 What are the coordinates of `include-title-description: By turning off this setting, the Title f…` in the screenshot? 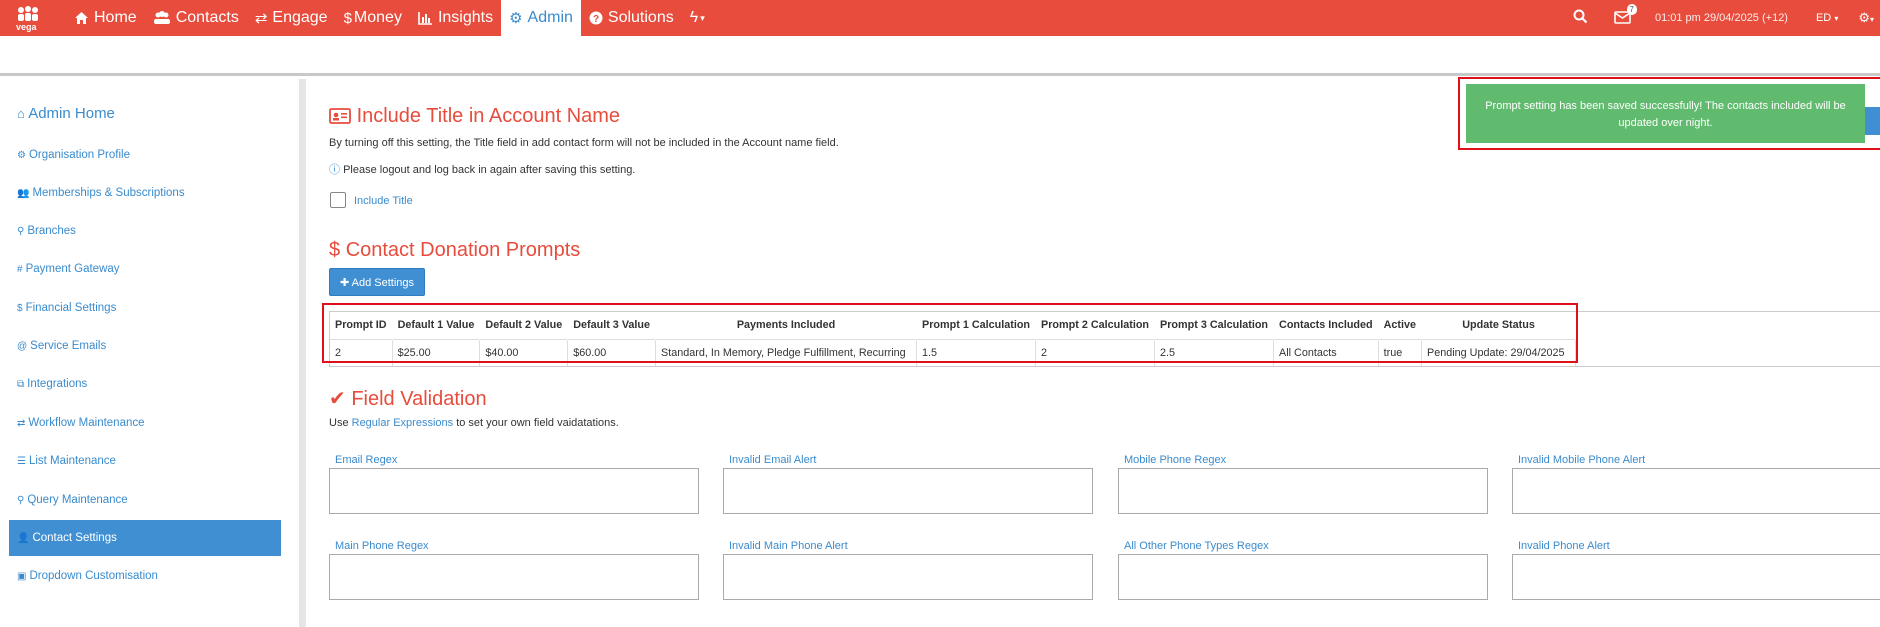 It's located at (584, 143).